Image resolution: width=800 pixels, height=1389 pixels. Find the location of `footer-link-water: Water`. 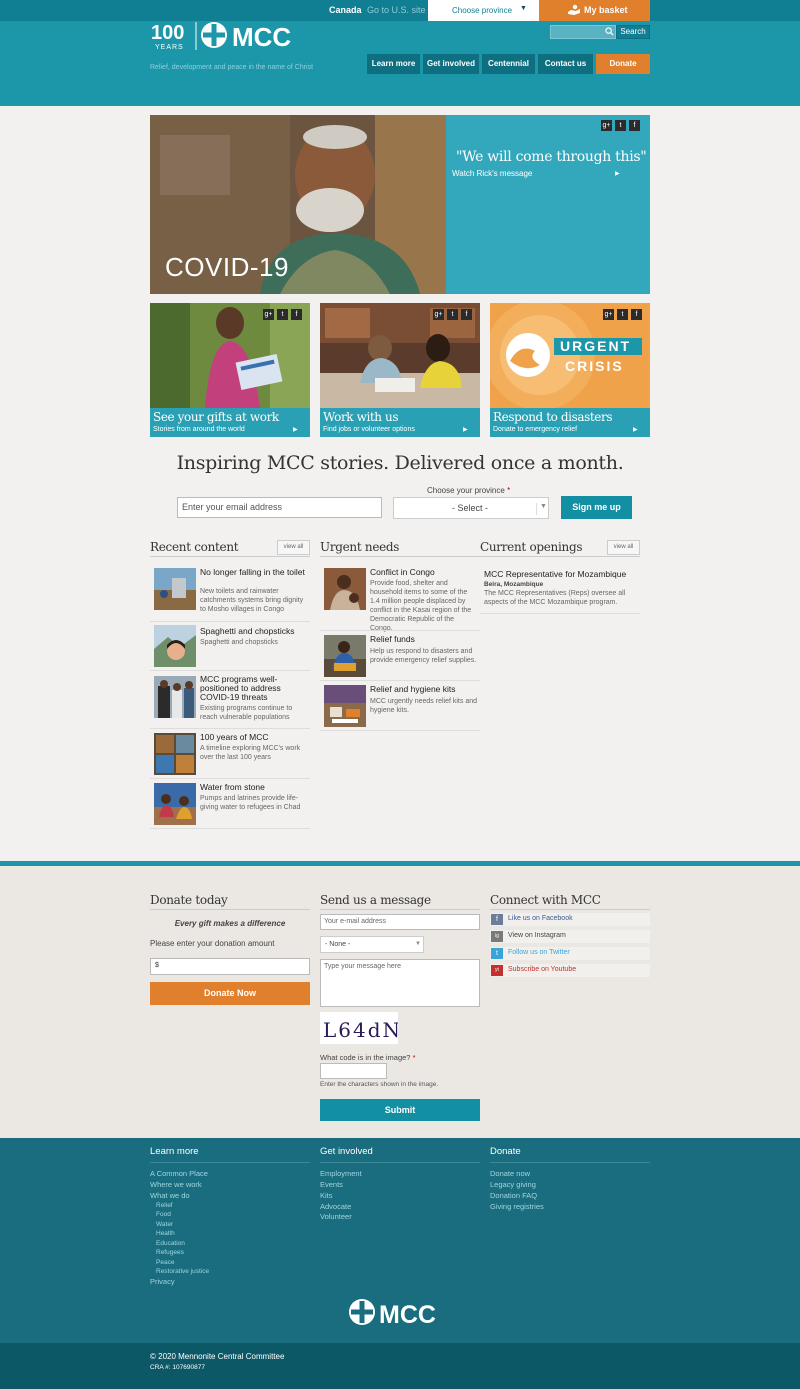

footer-link-water: Water is located at coordinates (164, 1224).